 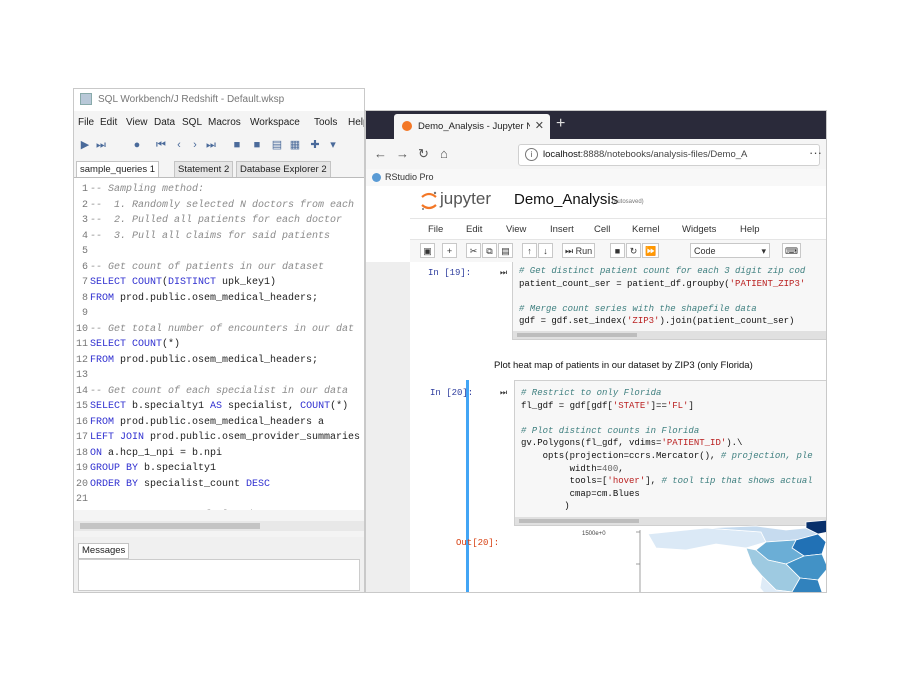 What do you see at coordinates (108, 122) in the screenshot?
I see `sql-menu-edit: Edit` at bounding box center [108, 122].